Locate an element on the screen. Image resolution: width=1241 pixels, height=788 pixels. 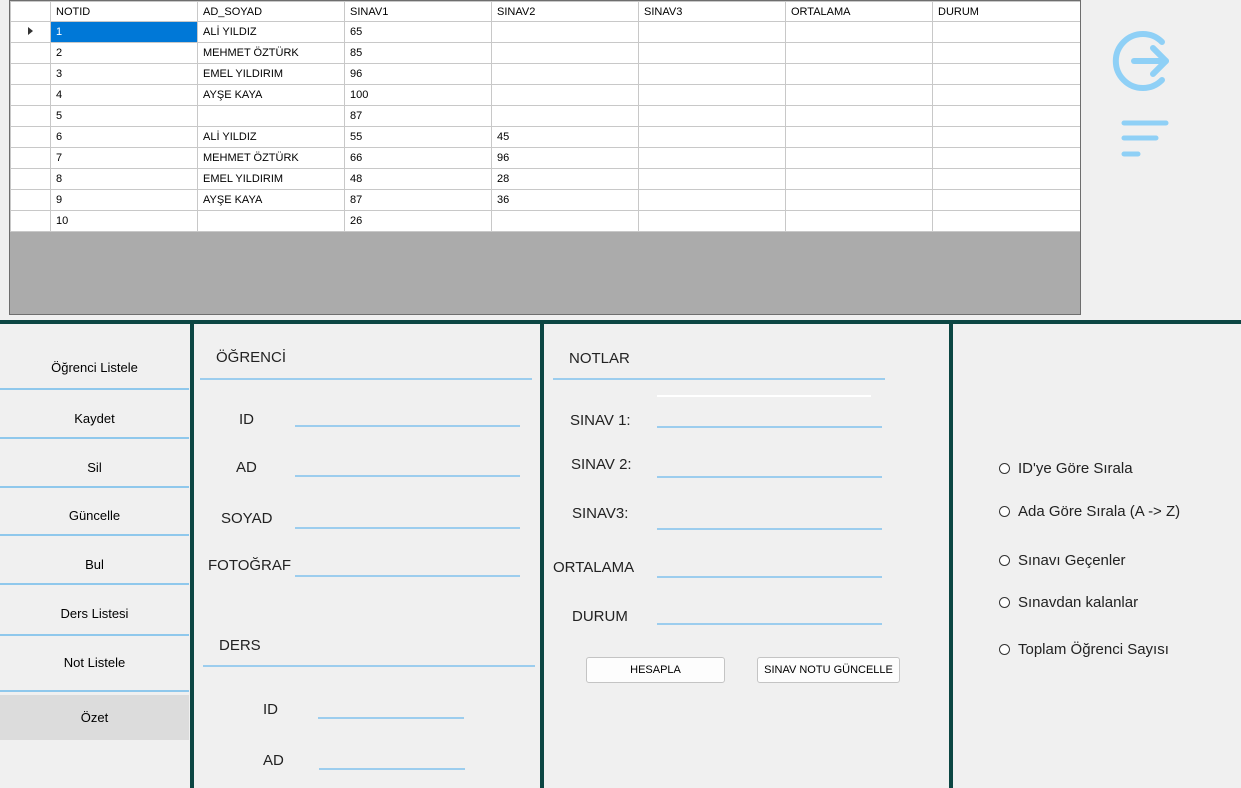
table-row: 9 AYŞE KAYA 87 36 is located at coordinates (545, 200).